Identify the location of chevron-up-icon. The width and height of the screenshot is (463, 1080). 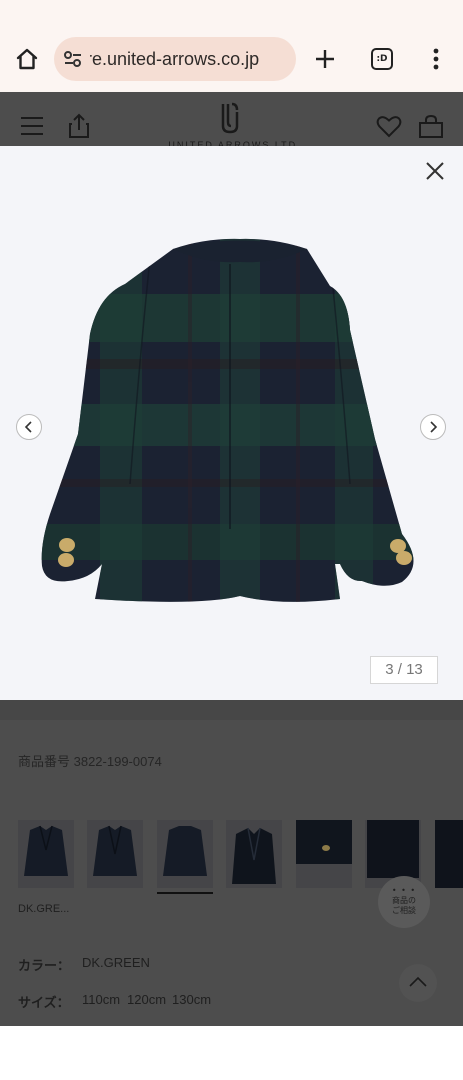
(418, 981).